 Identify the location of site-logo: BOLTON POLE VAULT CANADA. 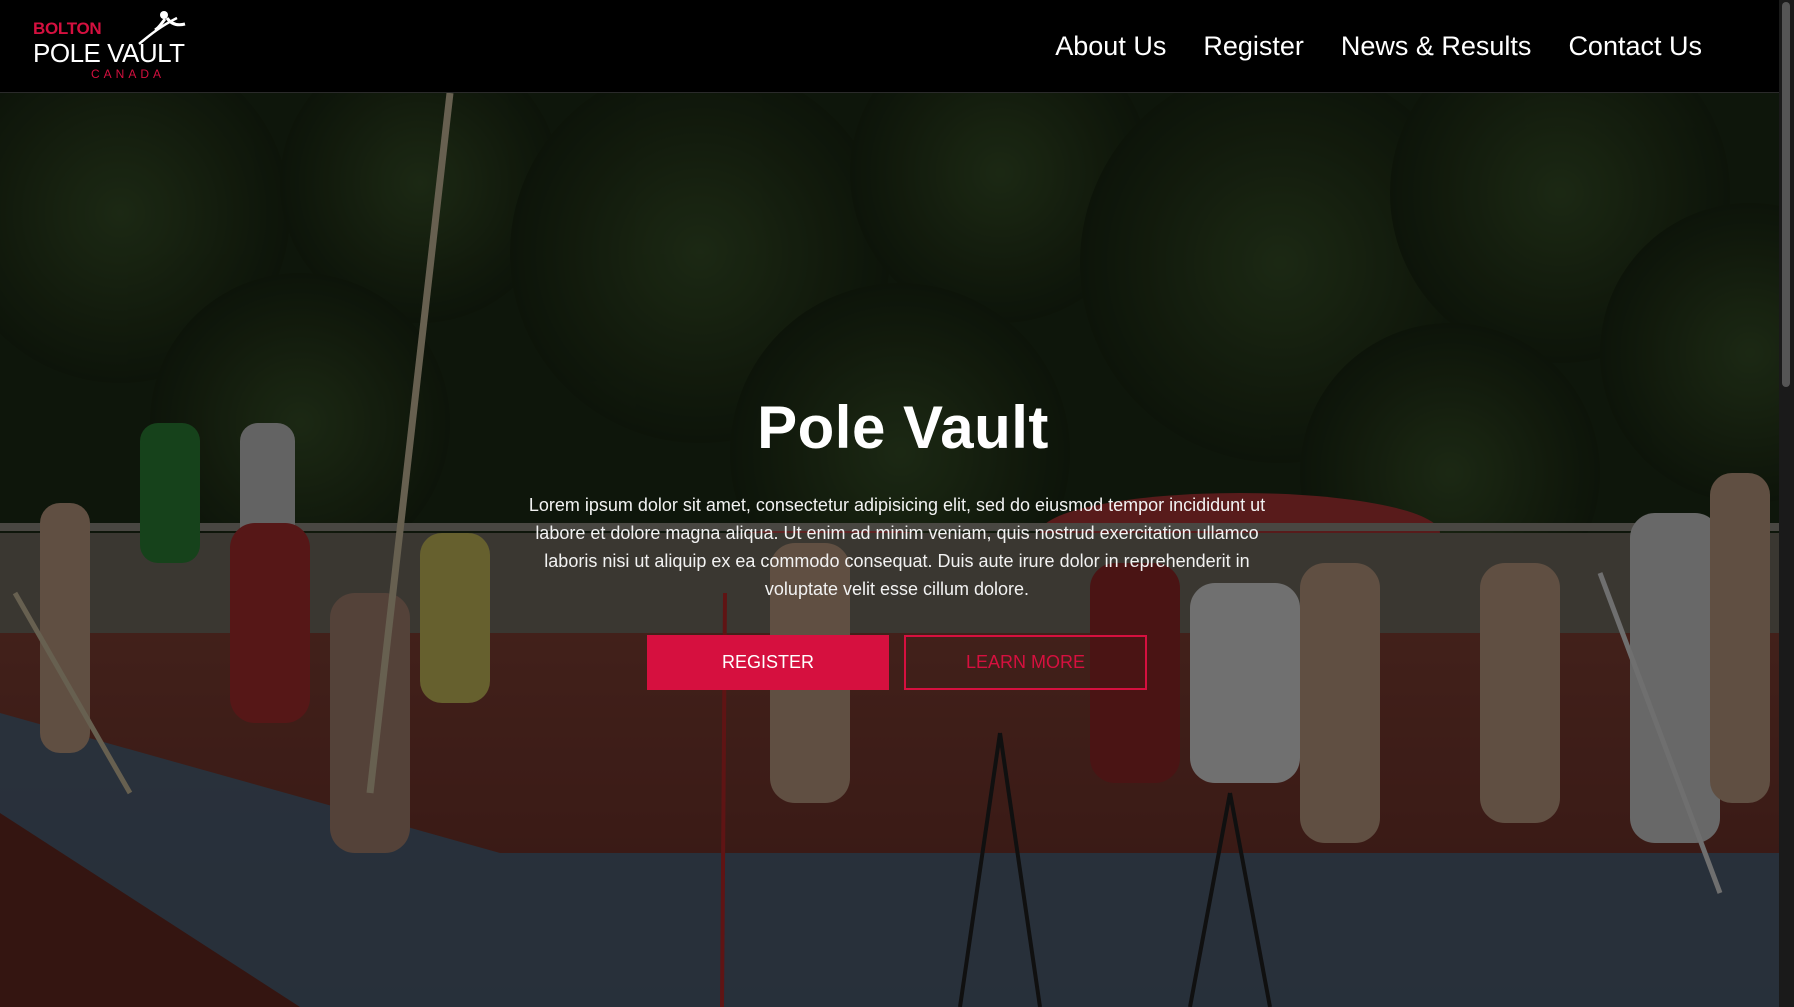
(113, 45).